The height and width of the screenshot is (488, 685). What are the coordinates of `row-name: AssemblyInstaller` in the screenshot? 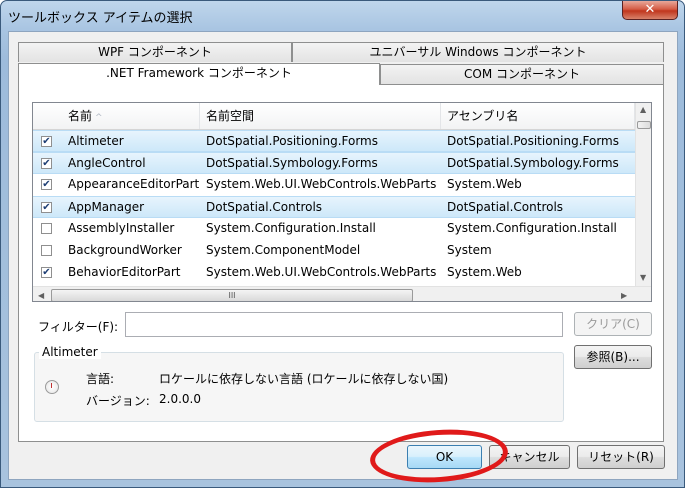 It's located at (121, 228).